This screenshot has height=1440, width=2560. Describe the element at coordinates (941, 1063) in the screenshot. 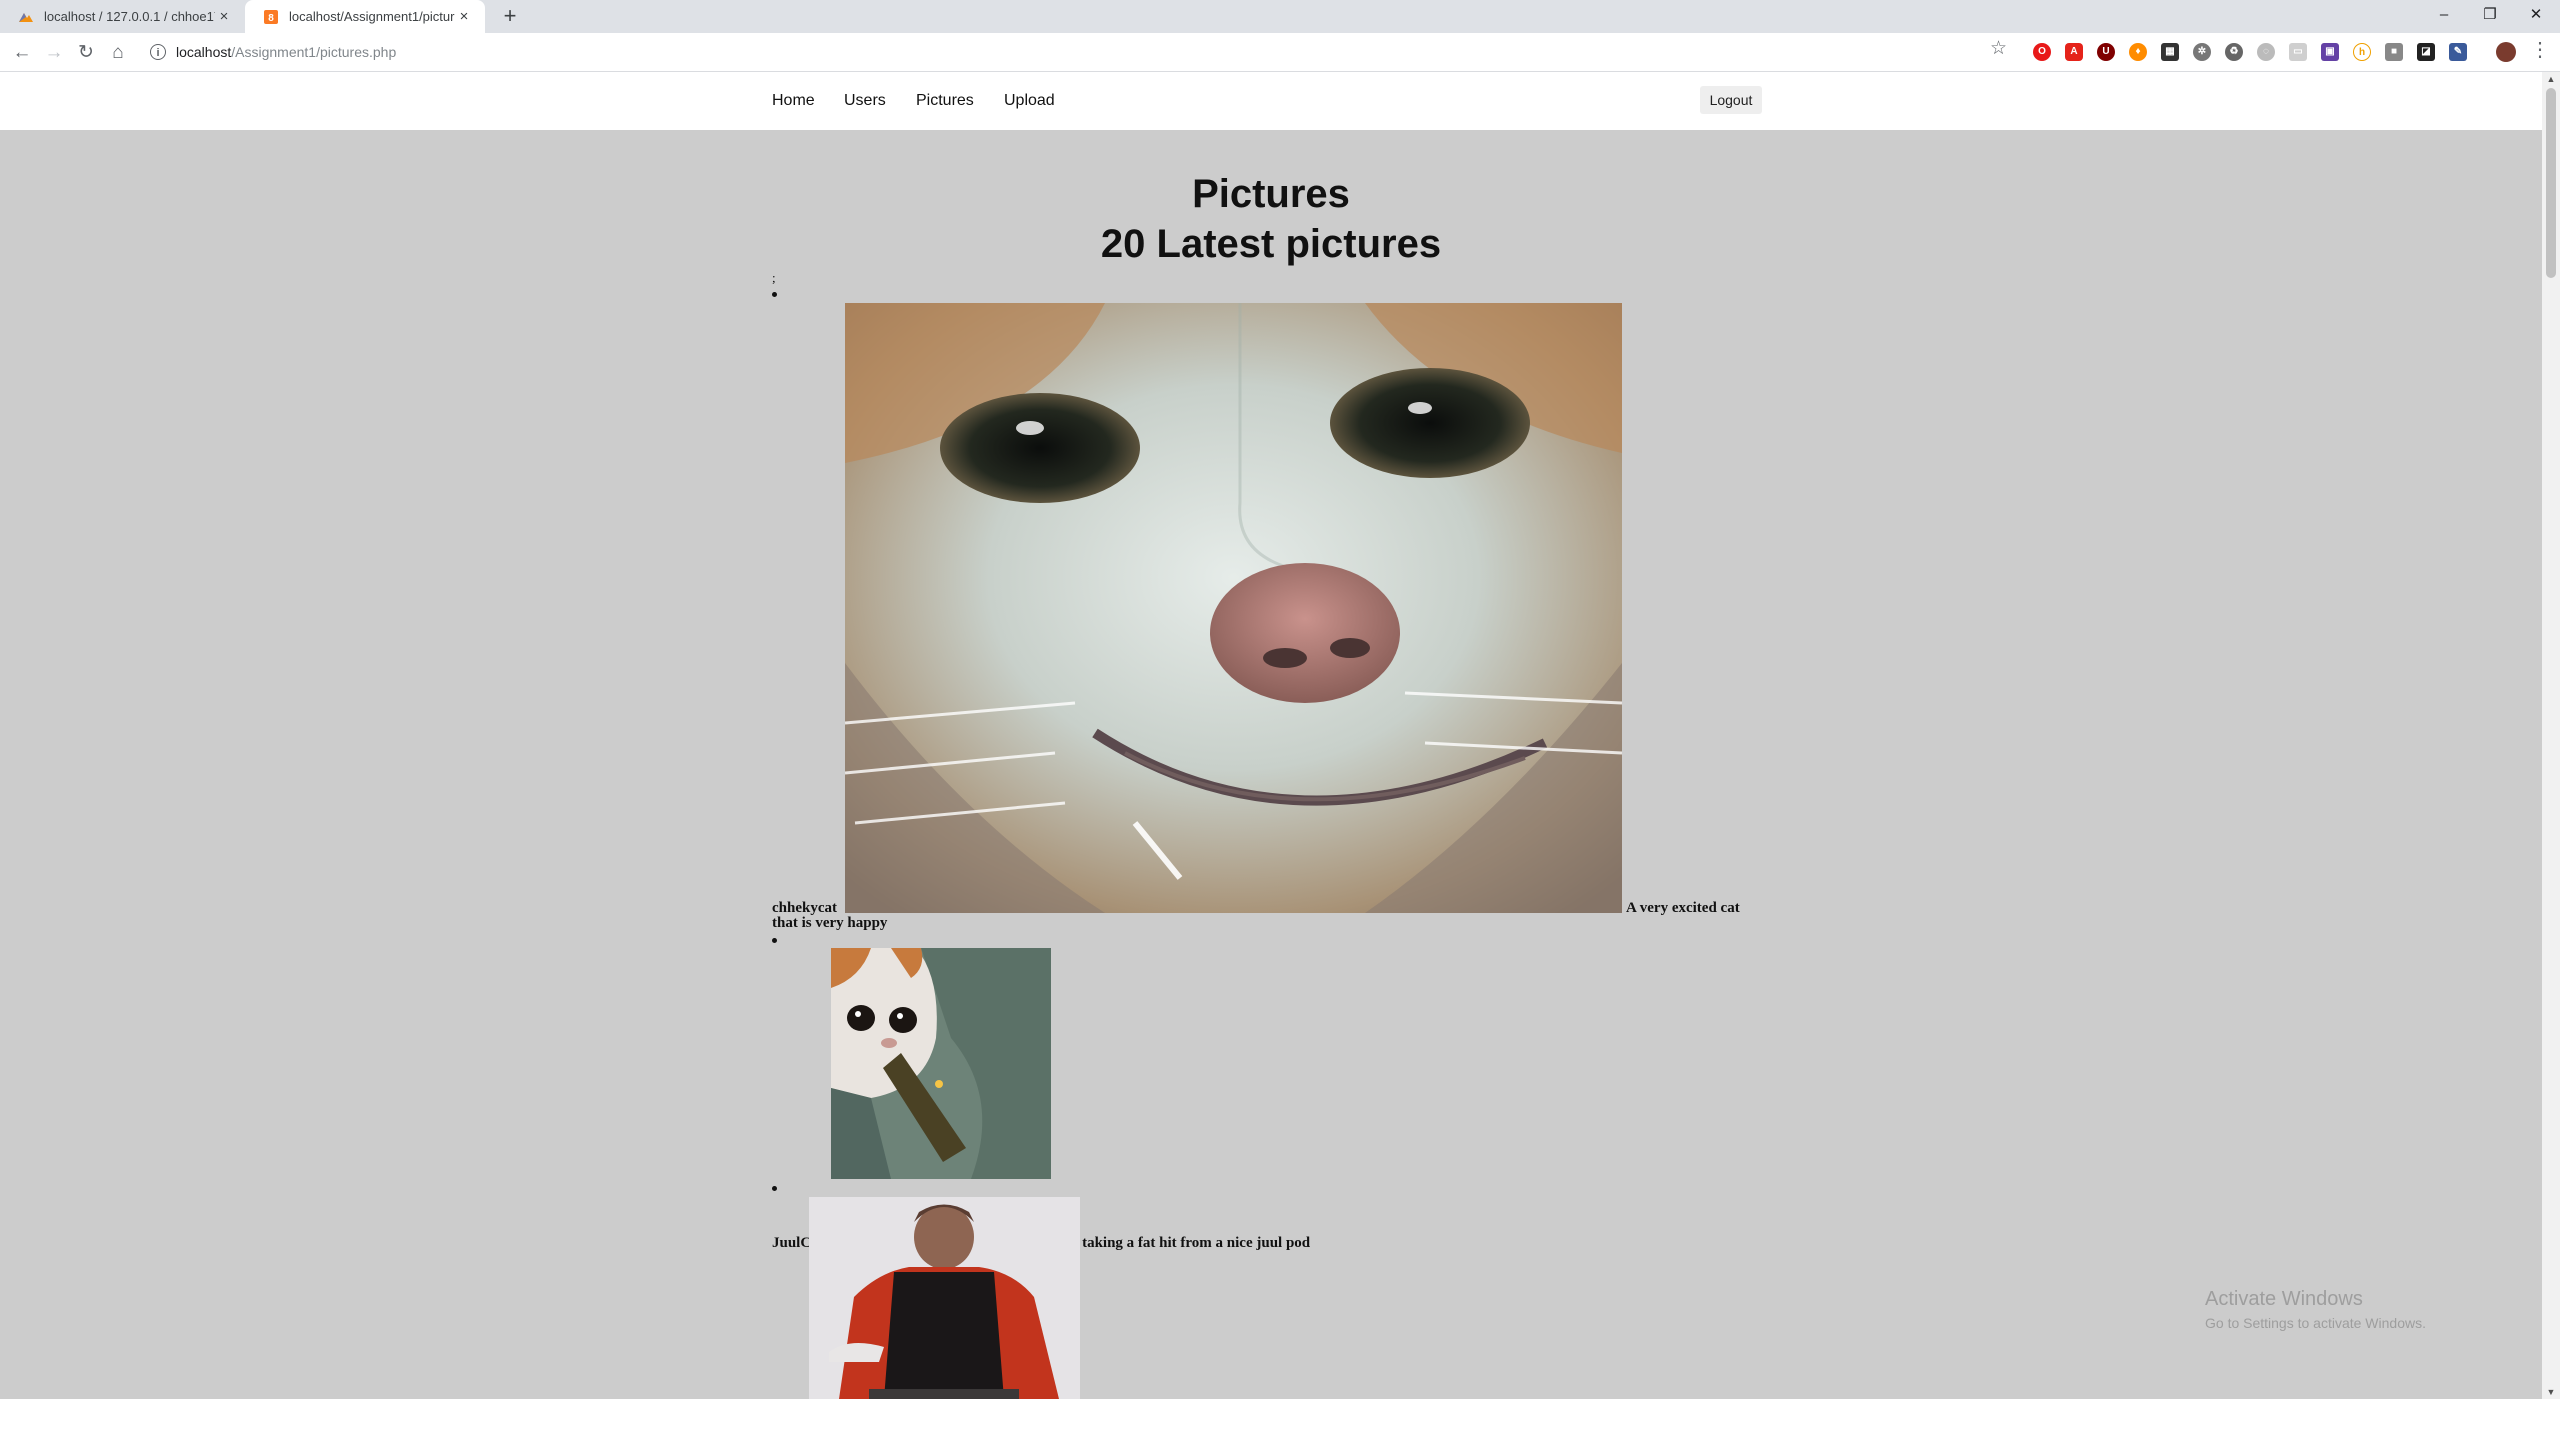

I see `picture-juulcat-image` at that location.